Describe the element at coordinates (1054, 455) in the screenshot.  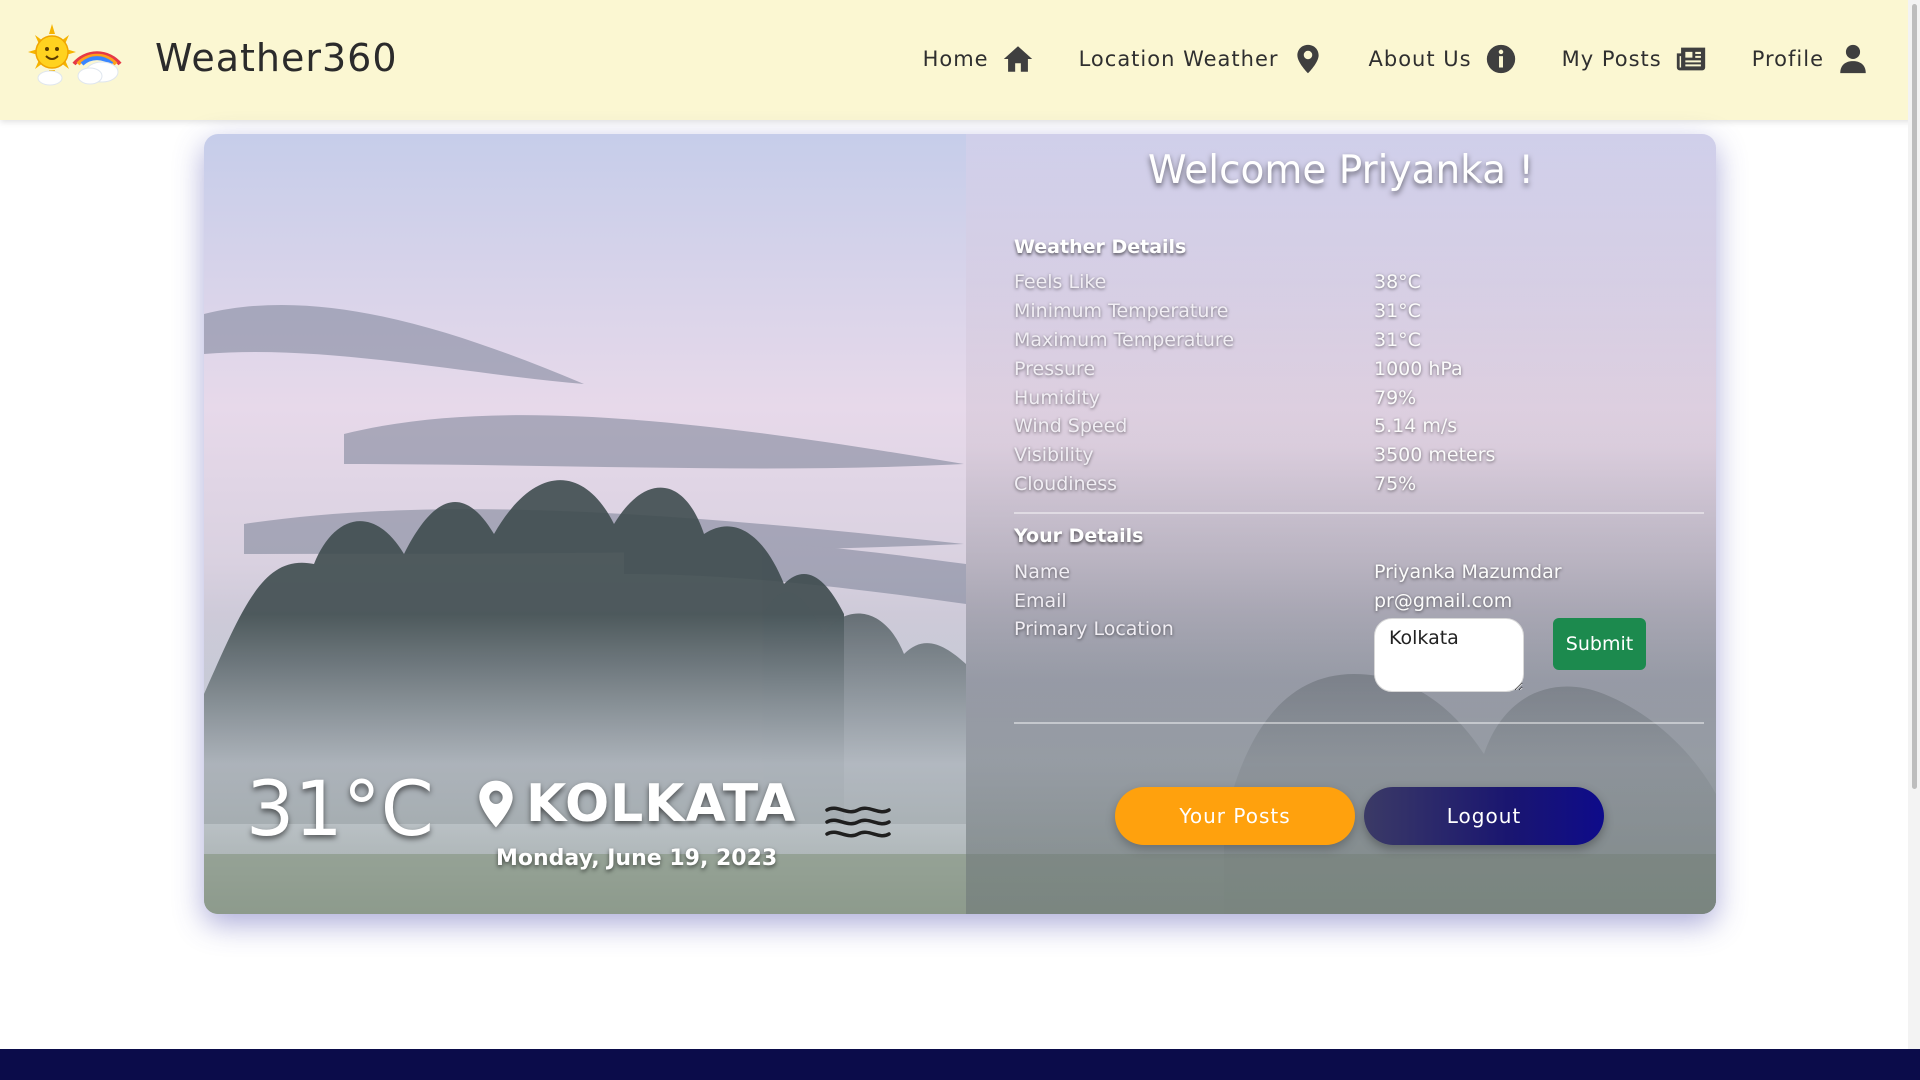
I see `visibility-label: Visibility` at that location.